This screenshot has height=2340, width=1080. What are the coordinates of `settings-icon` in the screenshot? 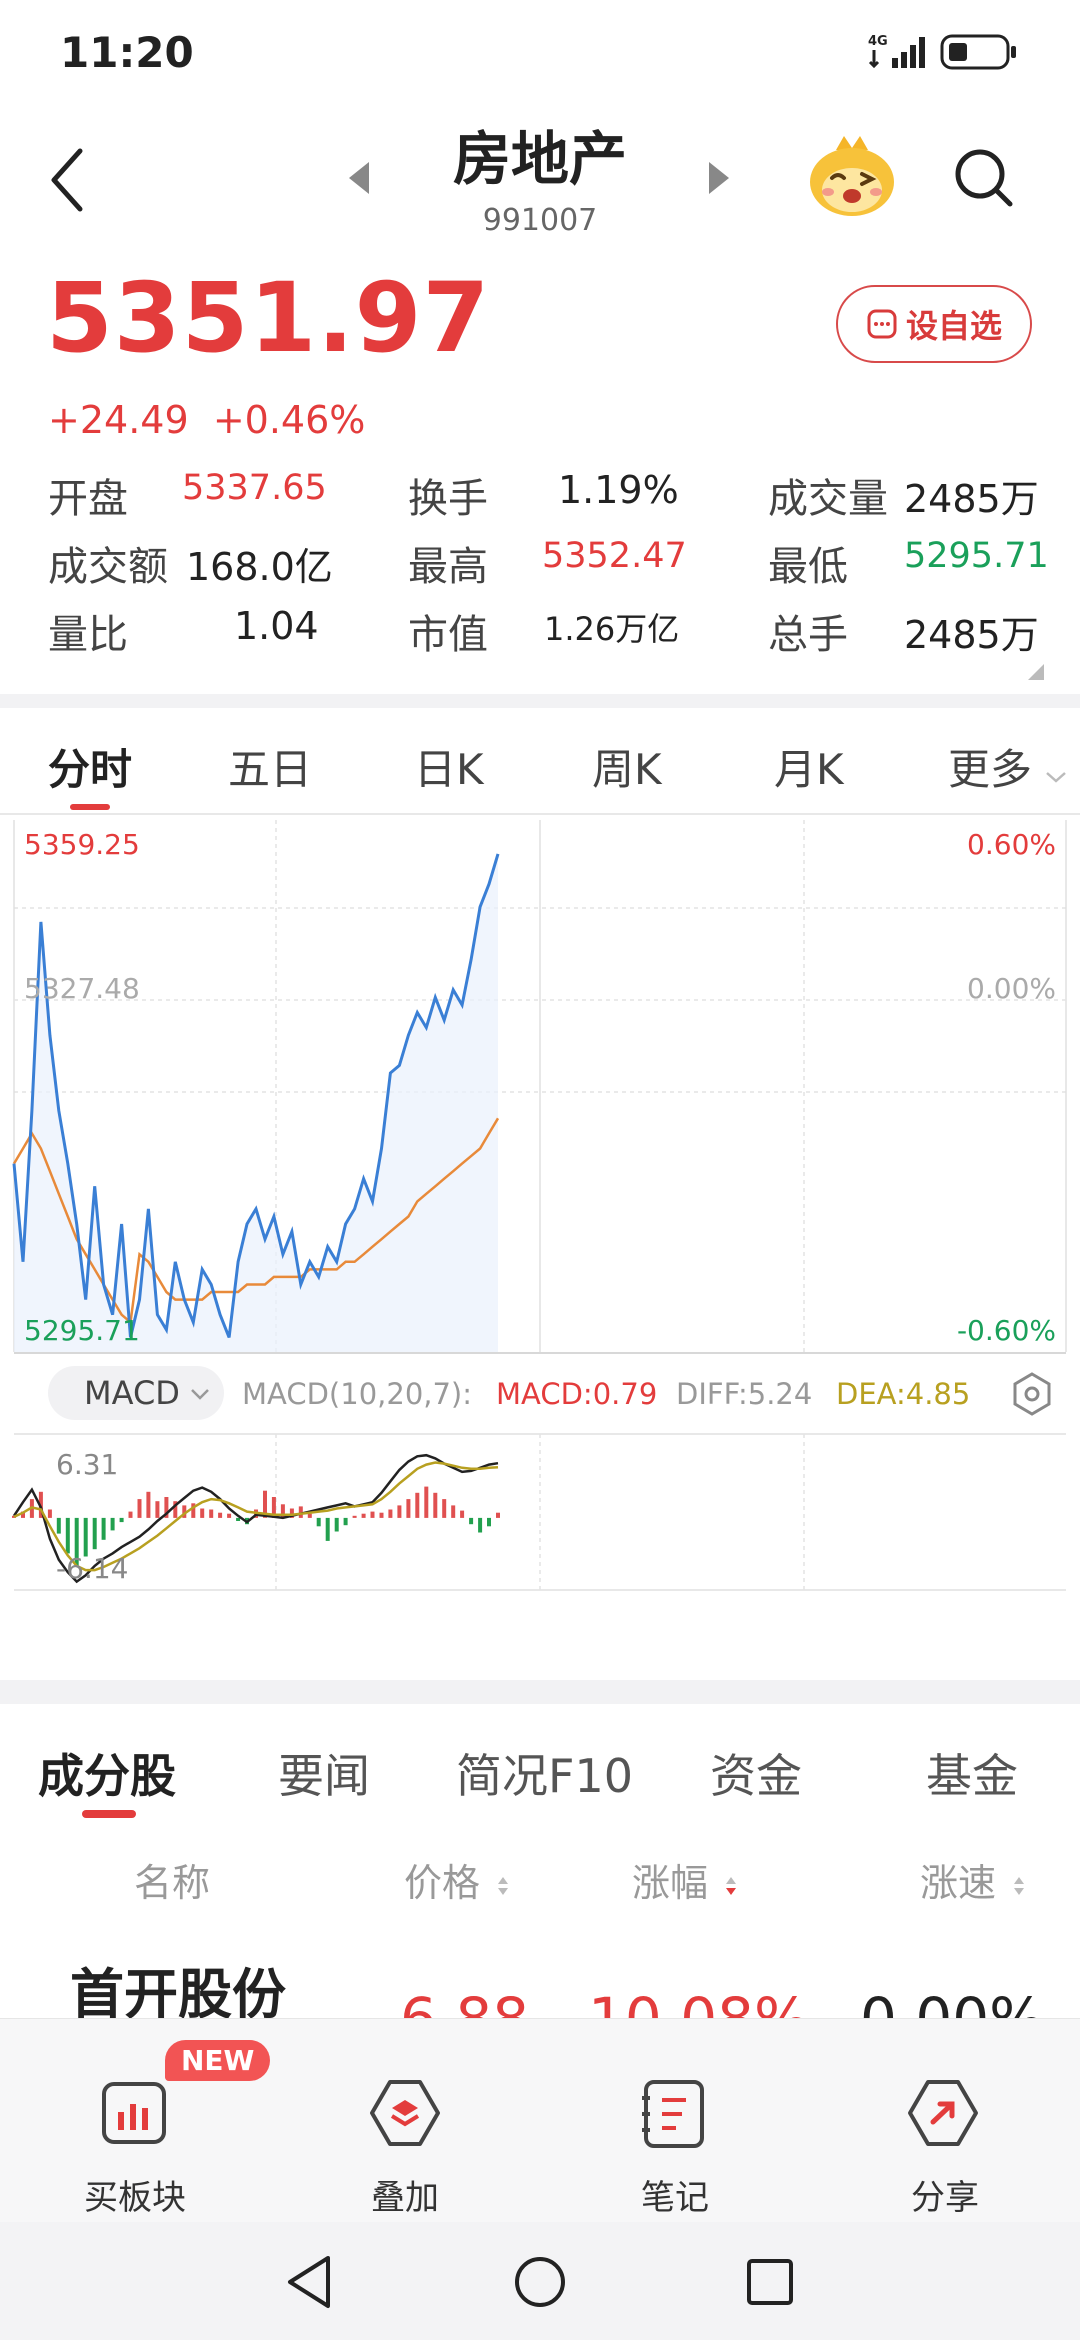 It's located at (1032, 1394).